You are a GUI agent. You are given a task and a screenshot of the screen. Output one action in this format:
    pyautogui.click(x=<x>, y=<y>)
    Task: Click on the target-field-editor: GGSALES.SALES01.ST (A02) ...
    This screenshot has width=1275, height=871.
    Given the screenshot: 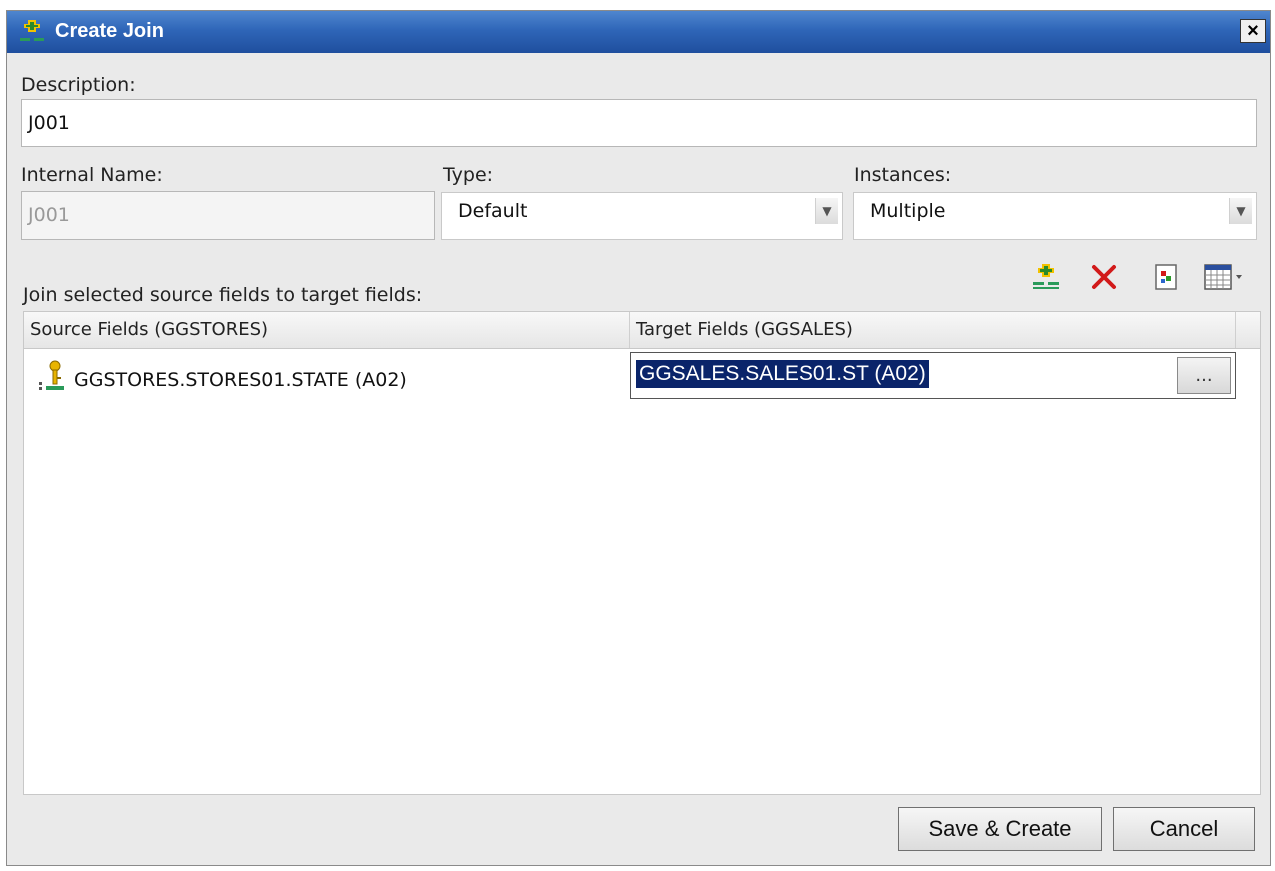 What is the action you would take?
    pyautogui.click(x=933, y=375)
    